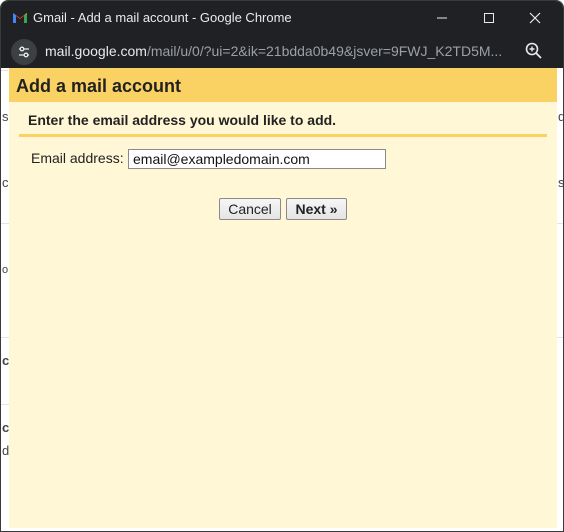 The height and width of the screenshot is (532, 564). What do you see at coordinates (77, 158) in the screenshot?
I see `email-label: Email address:` at bounding box center [77, 158].